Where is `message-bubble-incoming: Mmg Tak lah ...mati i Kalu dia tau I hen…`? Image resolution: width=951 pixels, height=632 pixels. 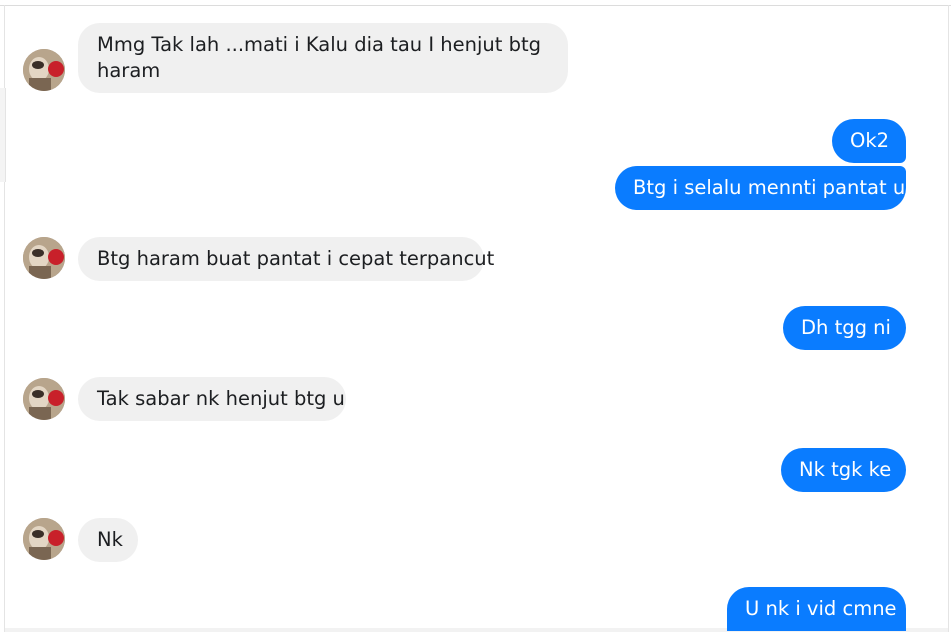 message-bubble-incoming: Mmg Tak lah ...mati i Kalu dia tau I hen… is located at coordinates (323, 58).